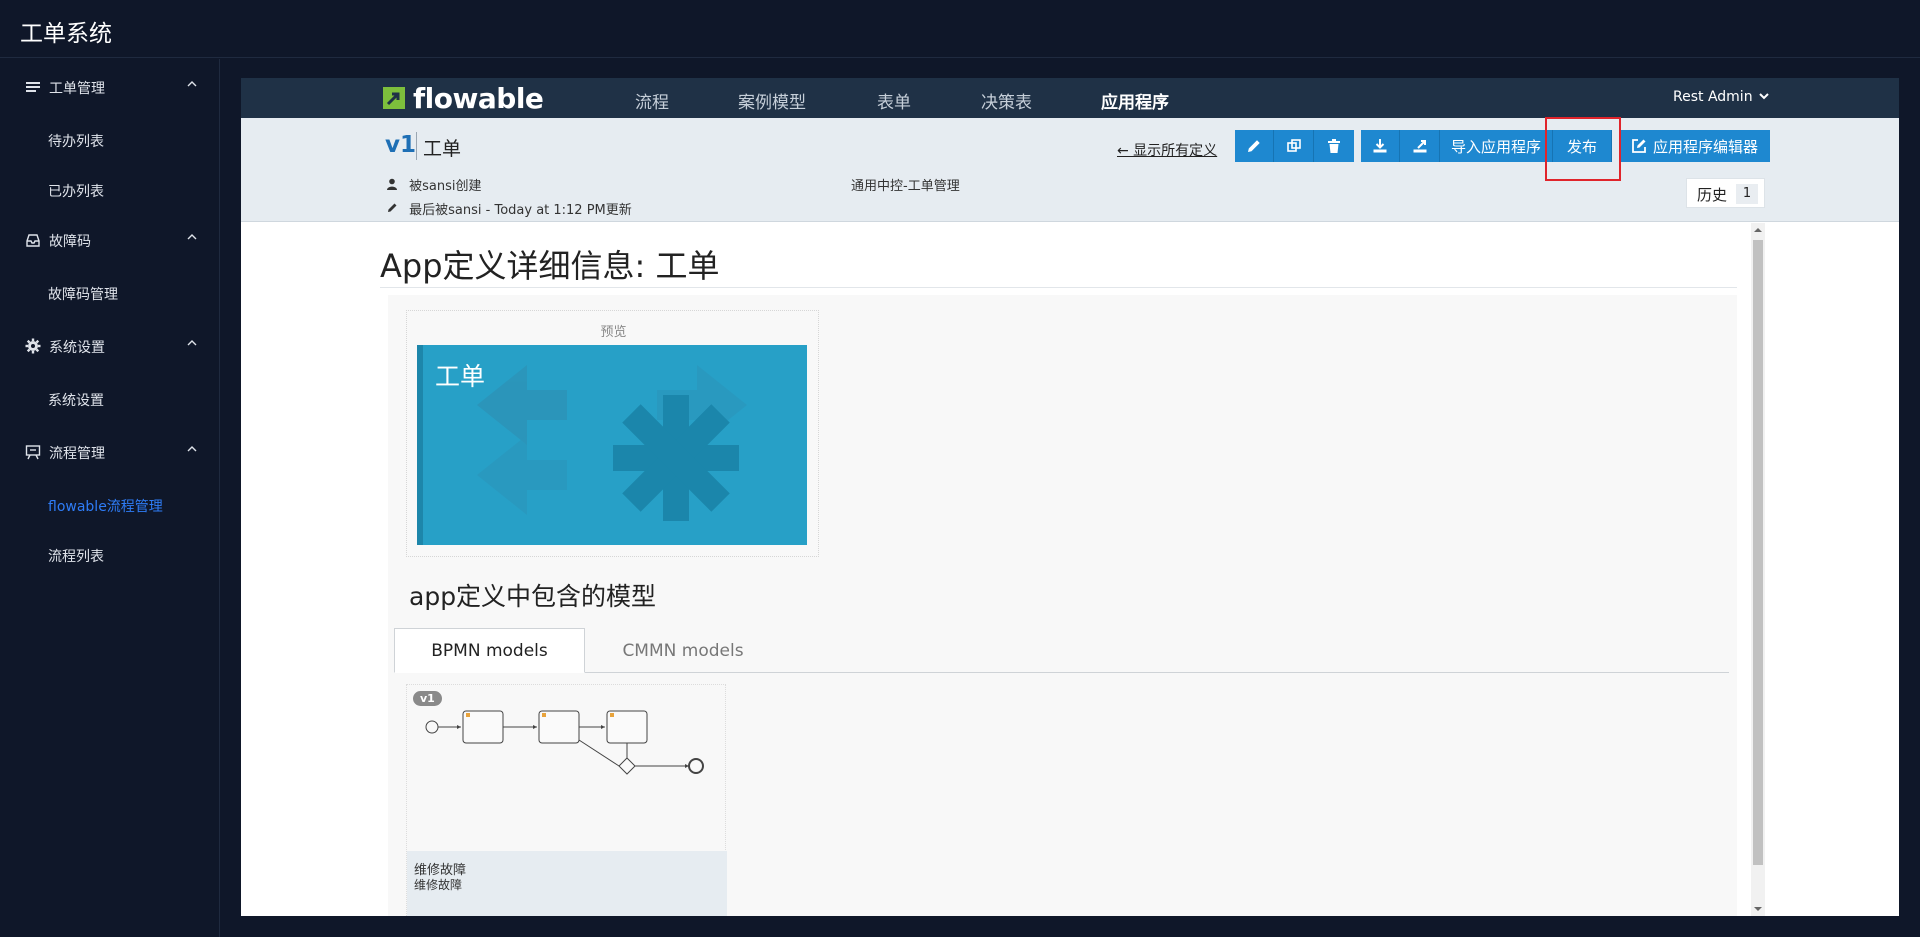 The height and width of the screenshot is (937, 1920). I want to click on app-description: 通用中控-工单管理, so click(905, 186).